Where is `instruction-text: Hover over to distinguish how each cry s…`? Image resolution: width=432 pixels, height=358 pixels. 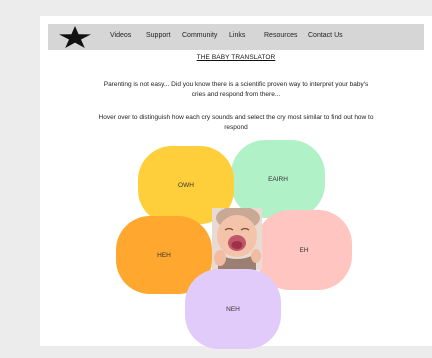 instruction-text: Hover over to distinguish how each cry s… is located at coordinates (236, 122).